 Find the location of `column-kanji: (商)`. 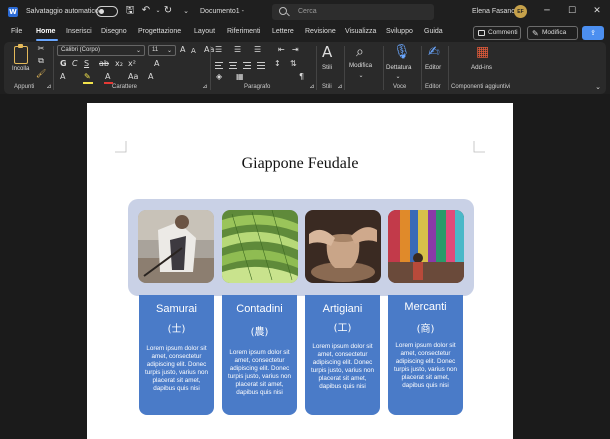

column-kanji: (商) is located at coordinates (425, 329).